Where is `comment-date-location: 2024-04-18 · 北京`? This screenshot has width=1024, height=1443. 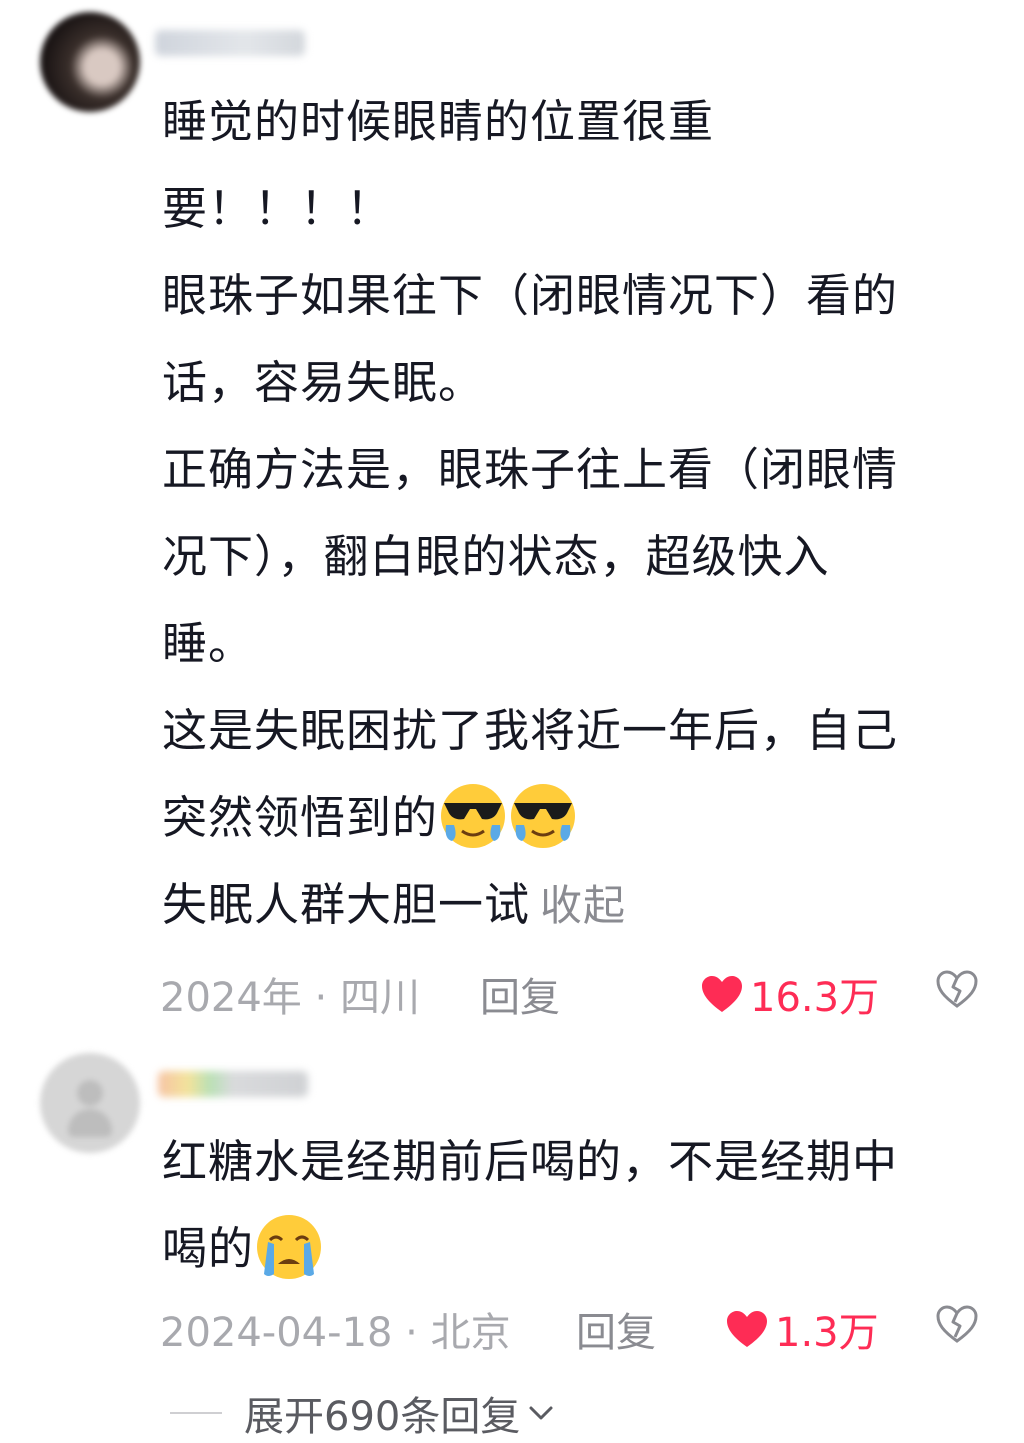
comment-date-location: 2024-04-18 · 北京 is located at coordinates (335, 1333).